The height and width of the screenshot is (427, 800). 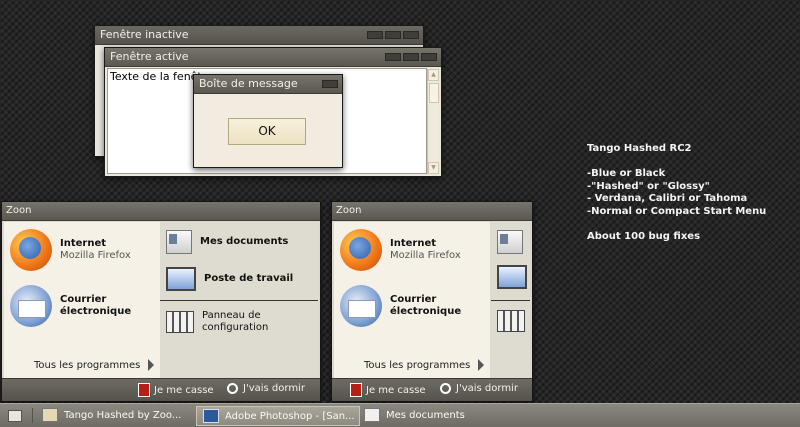 I want to click on task-label: Mes documents, so click(x=425, y=415).